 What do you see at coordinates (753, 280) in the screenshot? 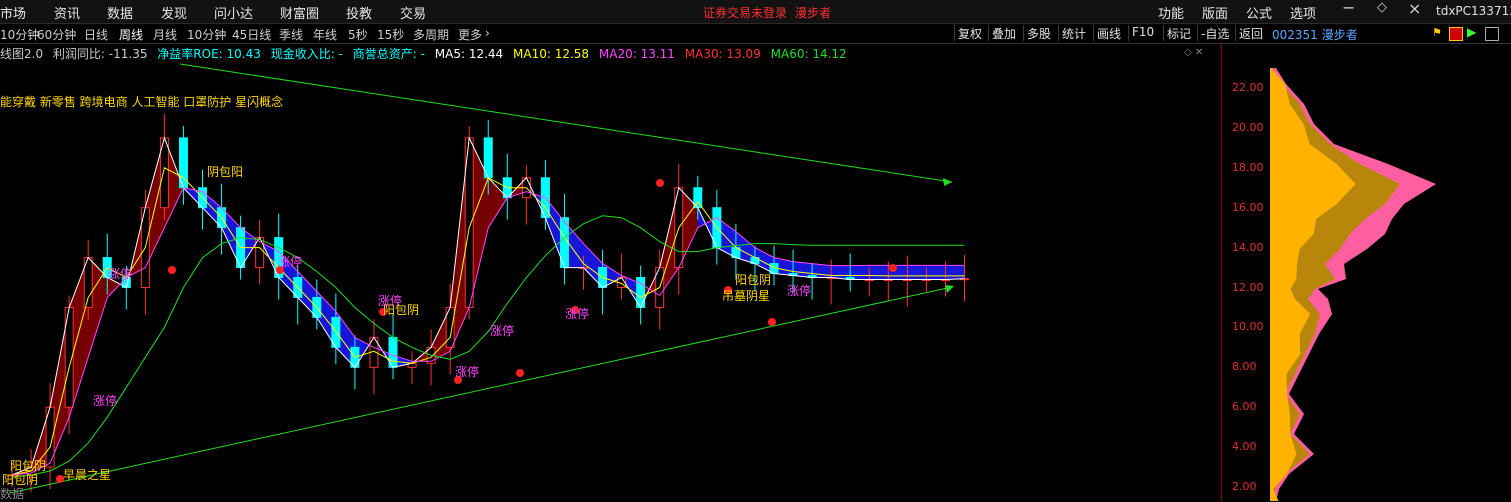
I see `pattern-signal-label: 阳包阴` at bounding box center [753, 280].